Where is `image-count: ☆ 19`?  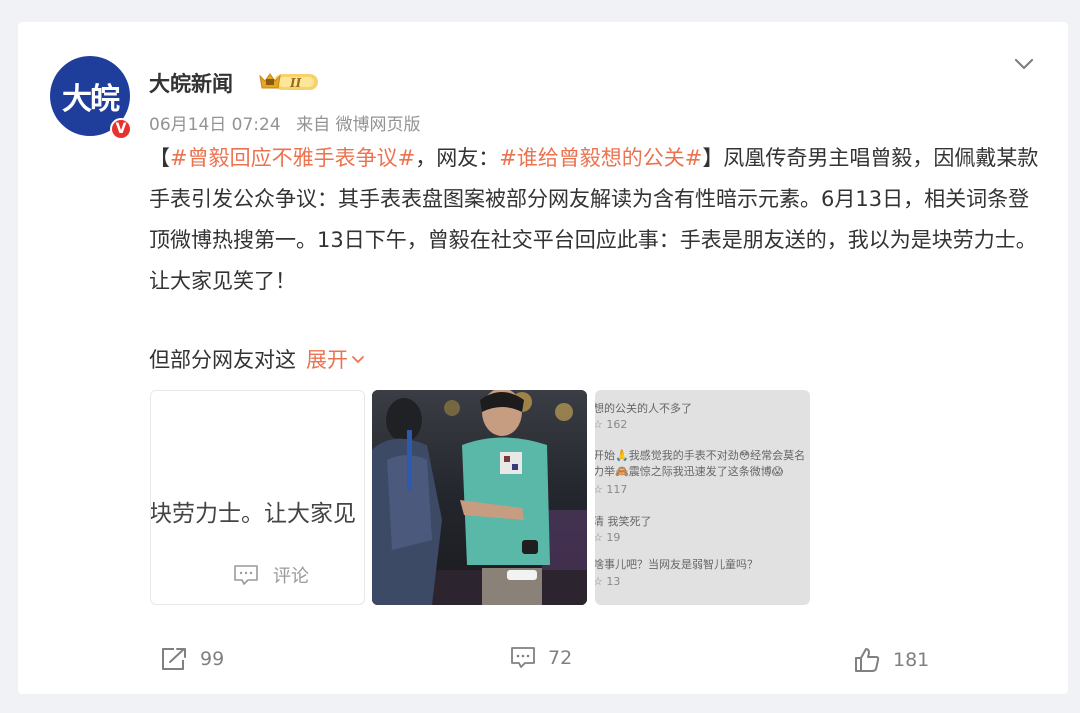 image-count: ☆ 19 is located at coordinates (608, 537).